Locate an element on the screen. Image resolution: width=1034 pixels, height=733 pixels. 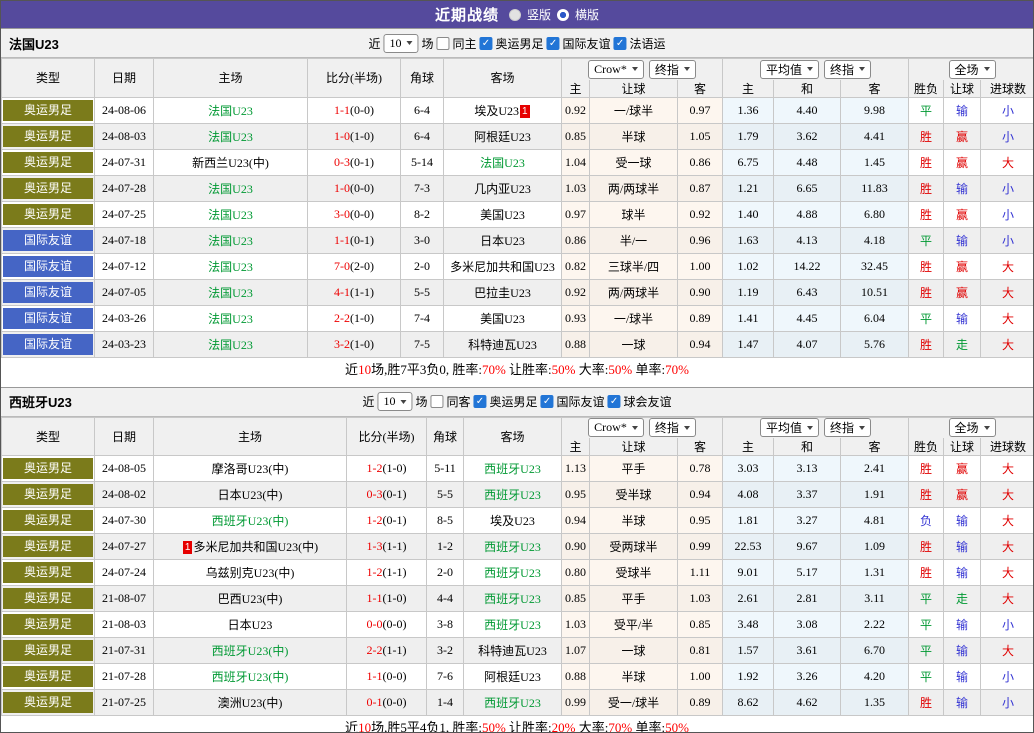
home-team-cell: 日本U23(中) is located at coordinates (250, 494).